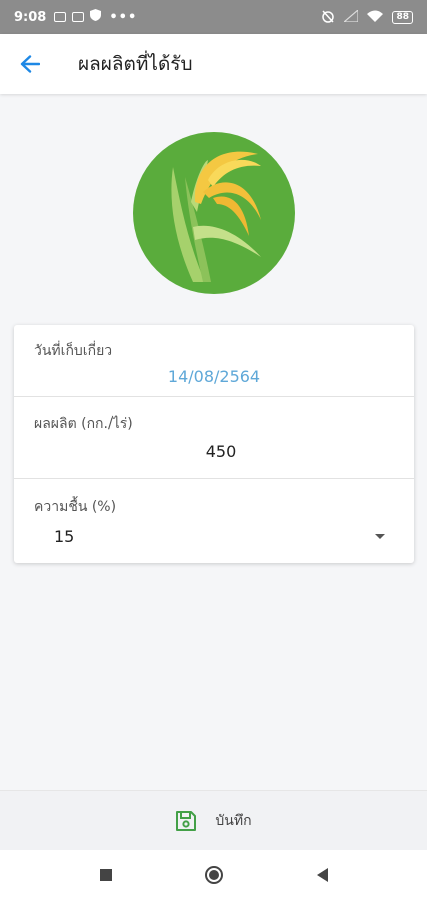 This screenshot has height=900, width=427. I want to click on message-icon, so click(60, 17).